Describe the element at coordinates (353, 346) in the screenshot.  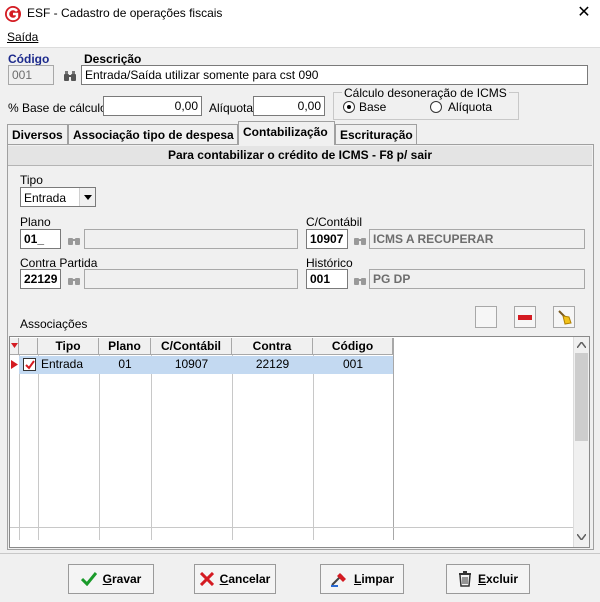
I see `col-codigo: Código` at that location.